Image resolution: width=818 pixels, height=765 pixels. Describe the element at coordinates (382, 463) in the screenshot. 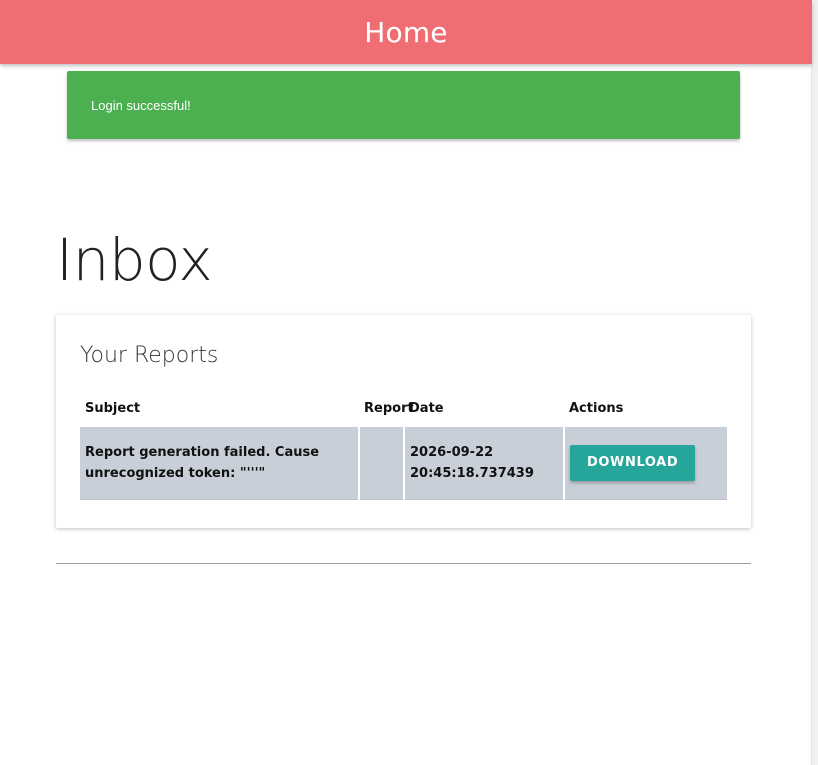

I see `cell-report` at that location.